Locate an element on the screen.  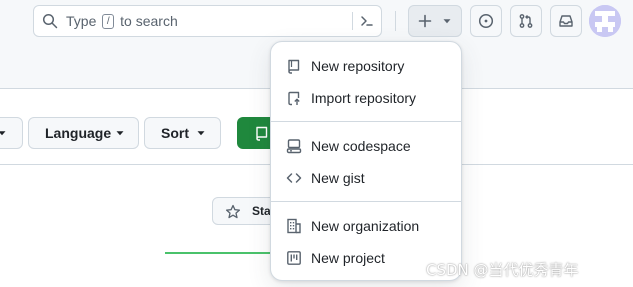
search-shortcut-key: / is located at coordinates (108, 21).